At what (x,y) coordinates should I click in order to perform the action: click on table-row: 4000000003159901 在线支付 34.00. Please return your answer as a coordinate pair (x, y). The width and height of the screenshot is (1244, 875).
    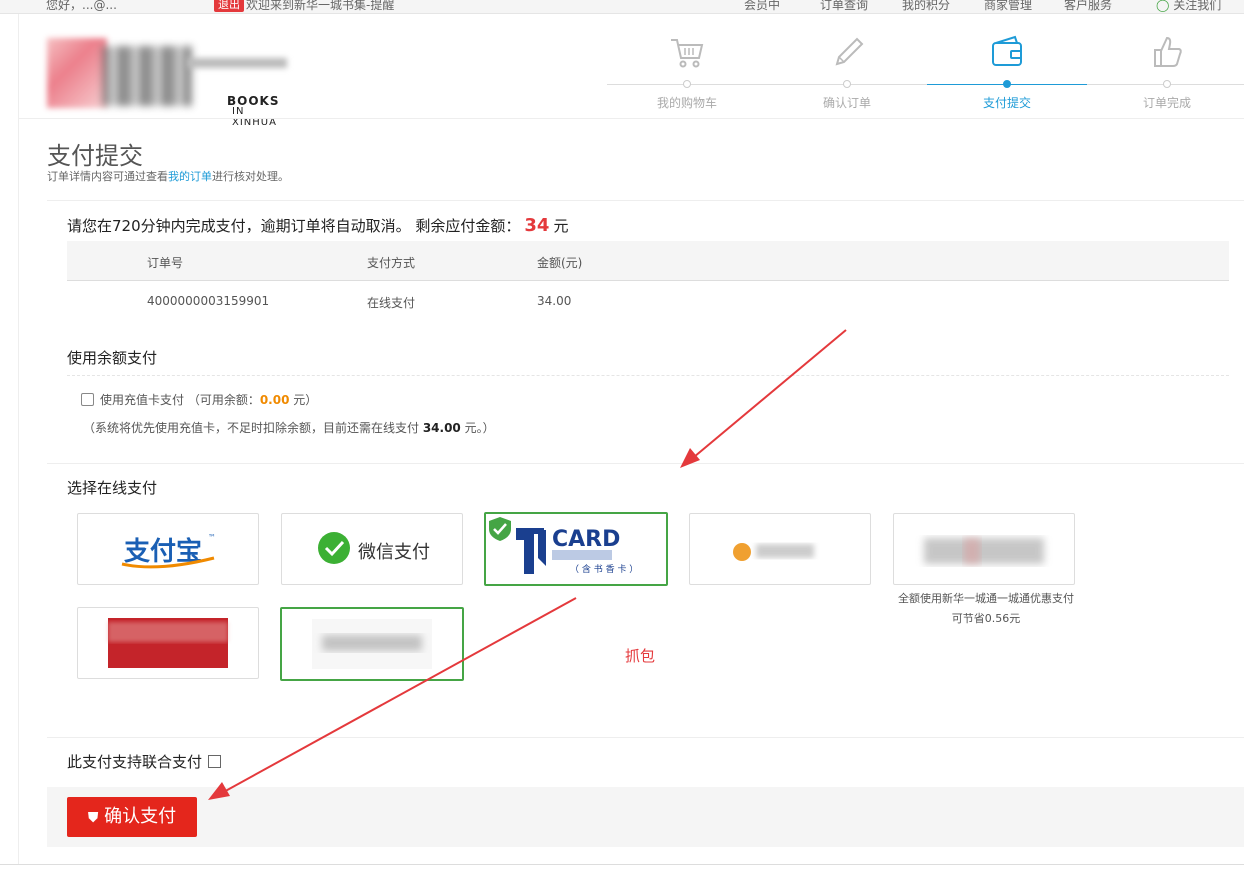
    Looking at the image, I should click on (648, 301).